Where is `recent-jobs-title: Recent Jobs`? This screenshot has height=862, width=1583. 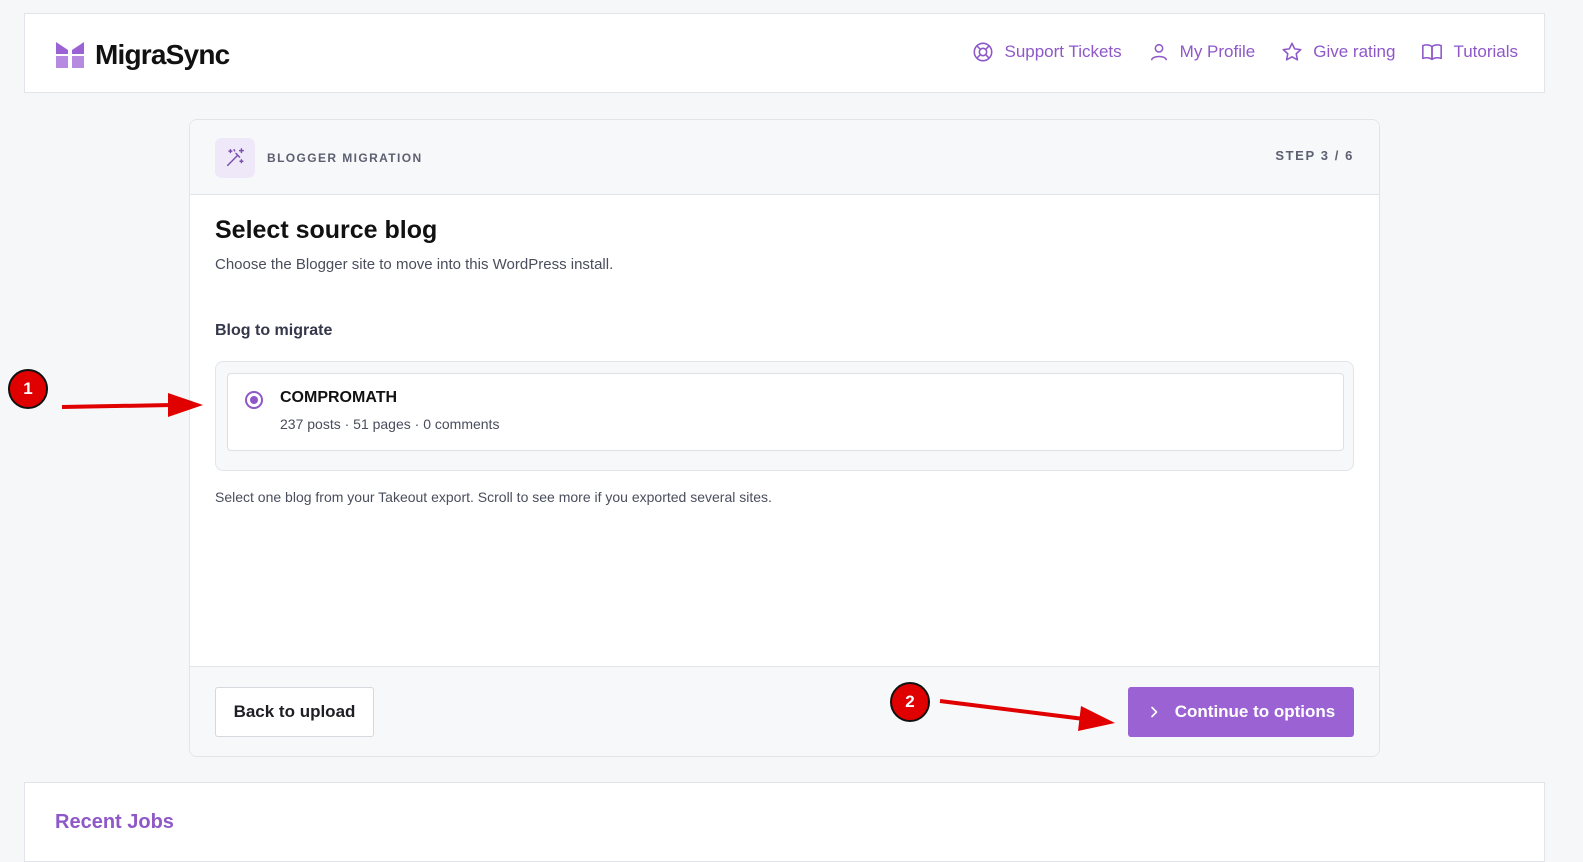 recent-jobs-title: Recent Jobs is located at coordinates (114, 822).